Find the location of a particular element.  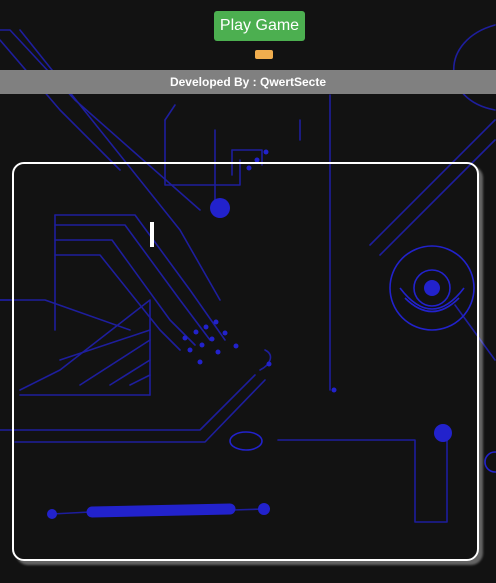

developer-credit: Developed By : QwertSecte is located at coordinates (248, 82).